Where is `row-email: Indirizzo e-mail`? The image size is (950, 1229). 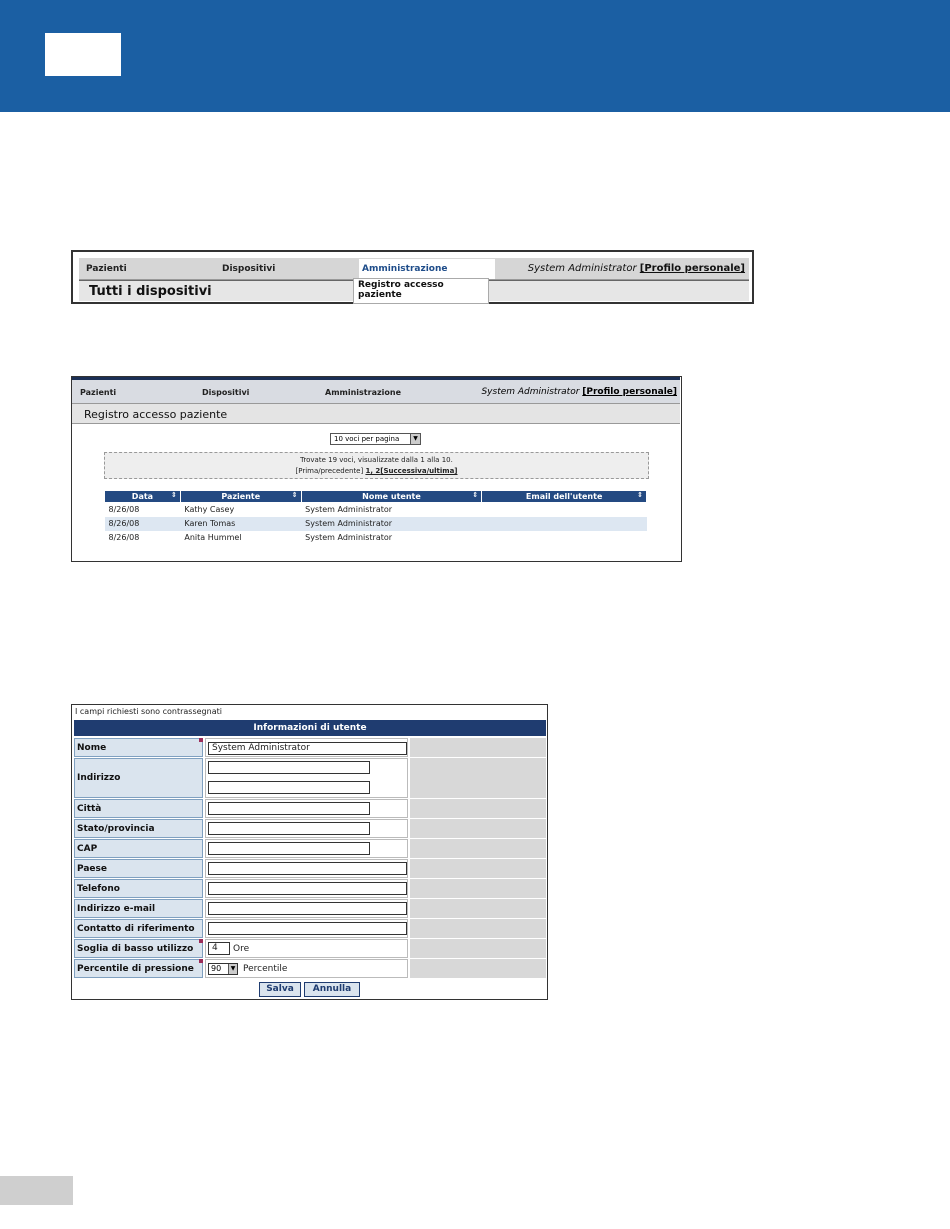
row-email: Indirizzo e-mail is located at coordinates (310, 908).